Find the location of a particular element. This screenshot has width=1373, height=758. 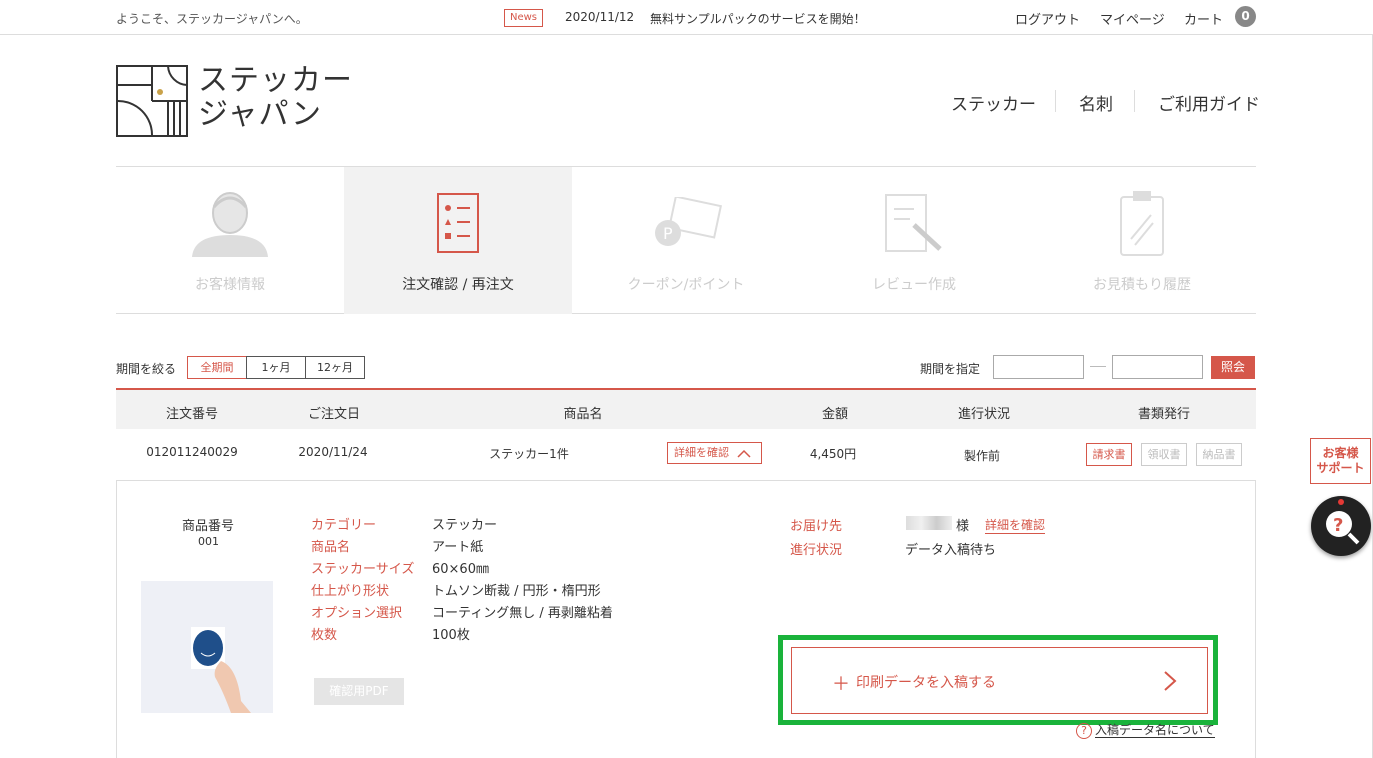

logo-line-2: ジャパン is located at coordinates (260, 114).